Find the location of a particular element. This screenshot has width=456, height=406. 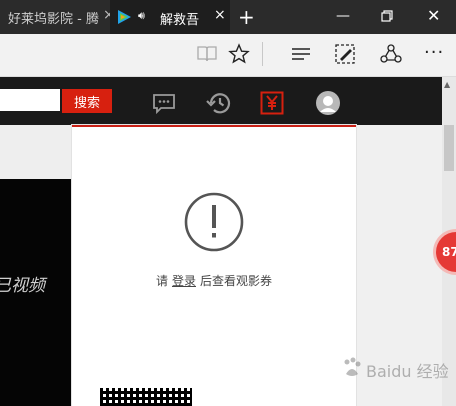

search-button: 搜索 is located at coordinates (87, 101).